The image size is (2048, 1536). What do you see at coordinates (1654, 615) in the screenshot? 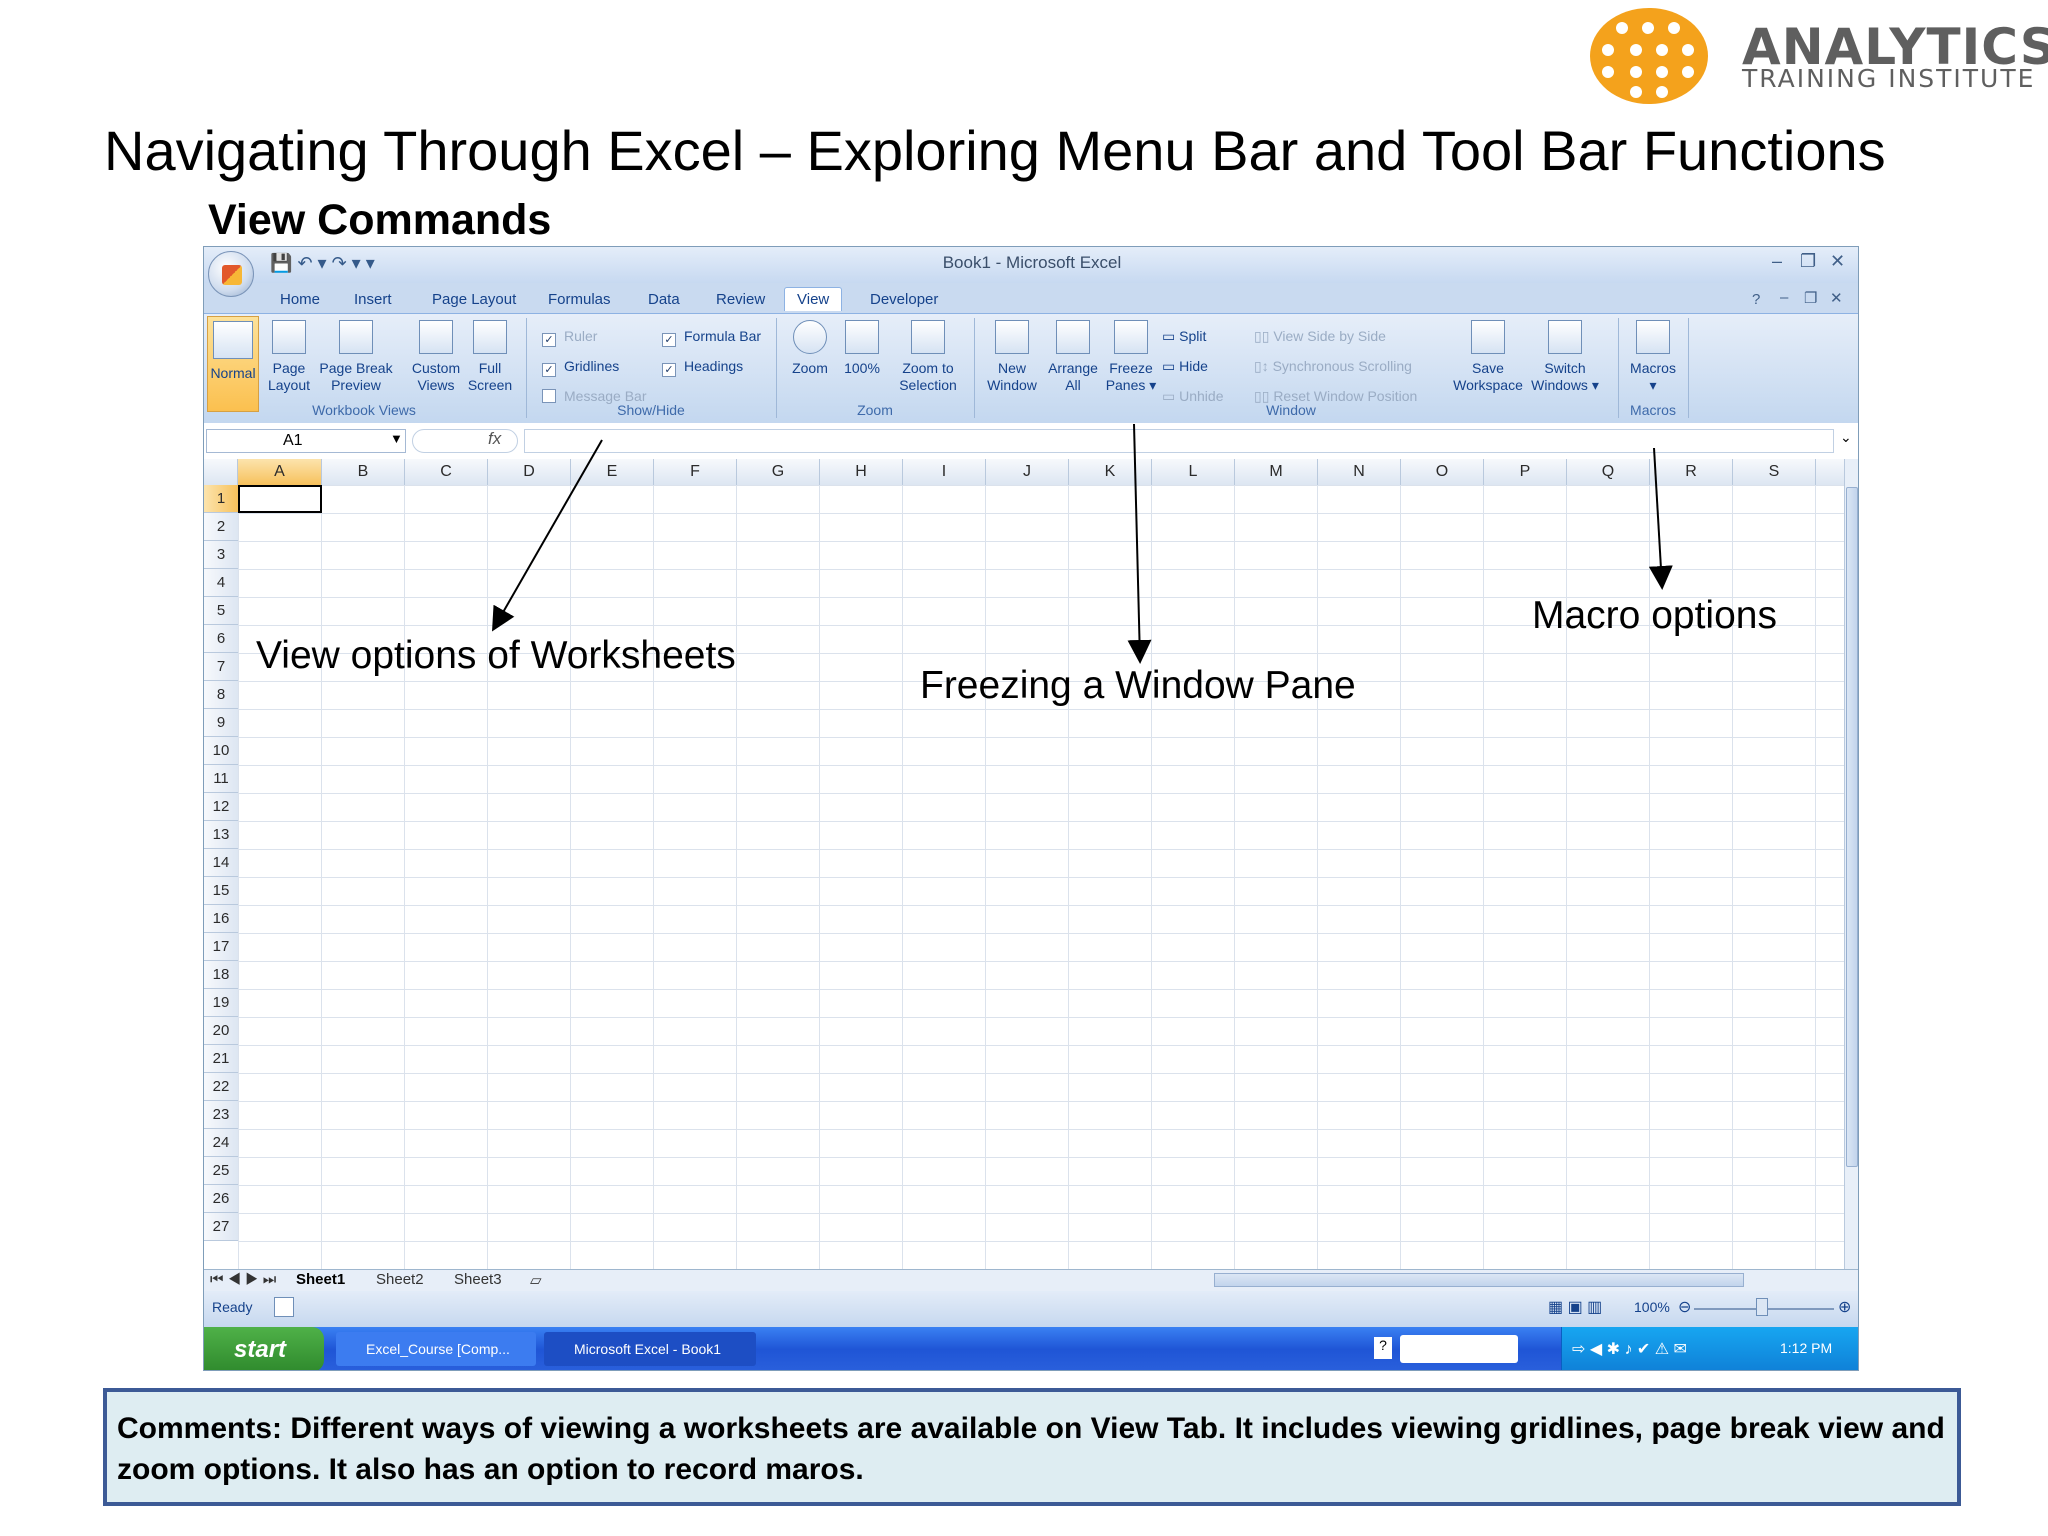
I see `annotation-macro: Macro options` at bounding box center [1654, 615].